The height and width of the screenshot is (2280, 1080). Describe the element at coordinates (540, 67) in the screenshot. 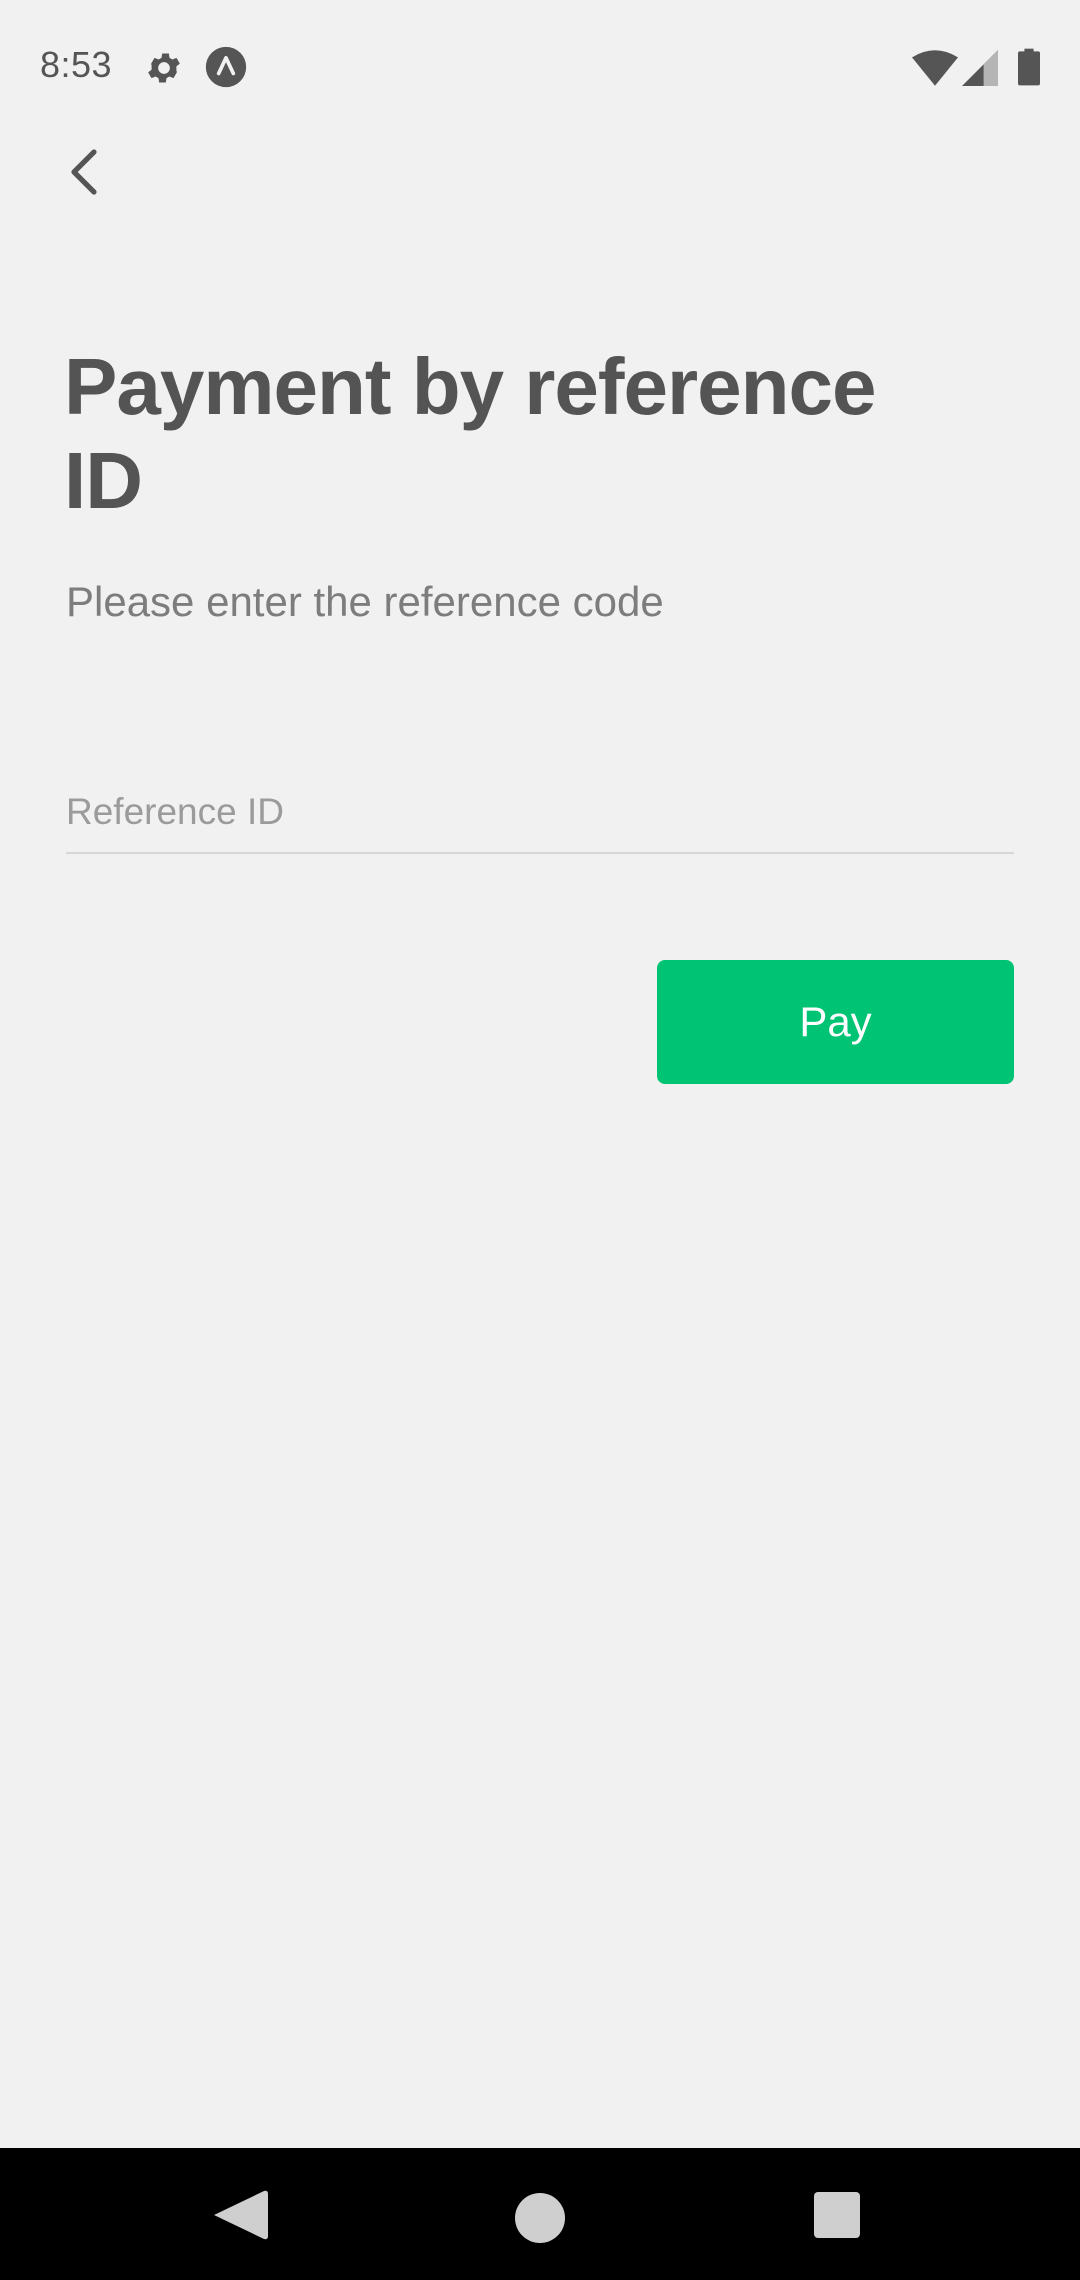

I see `status-bar: 8:53` at that location.